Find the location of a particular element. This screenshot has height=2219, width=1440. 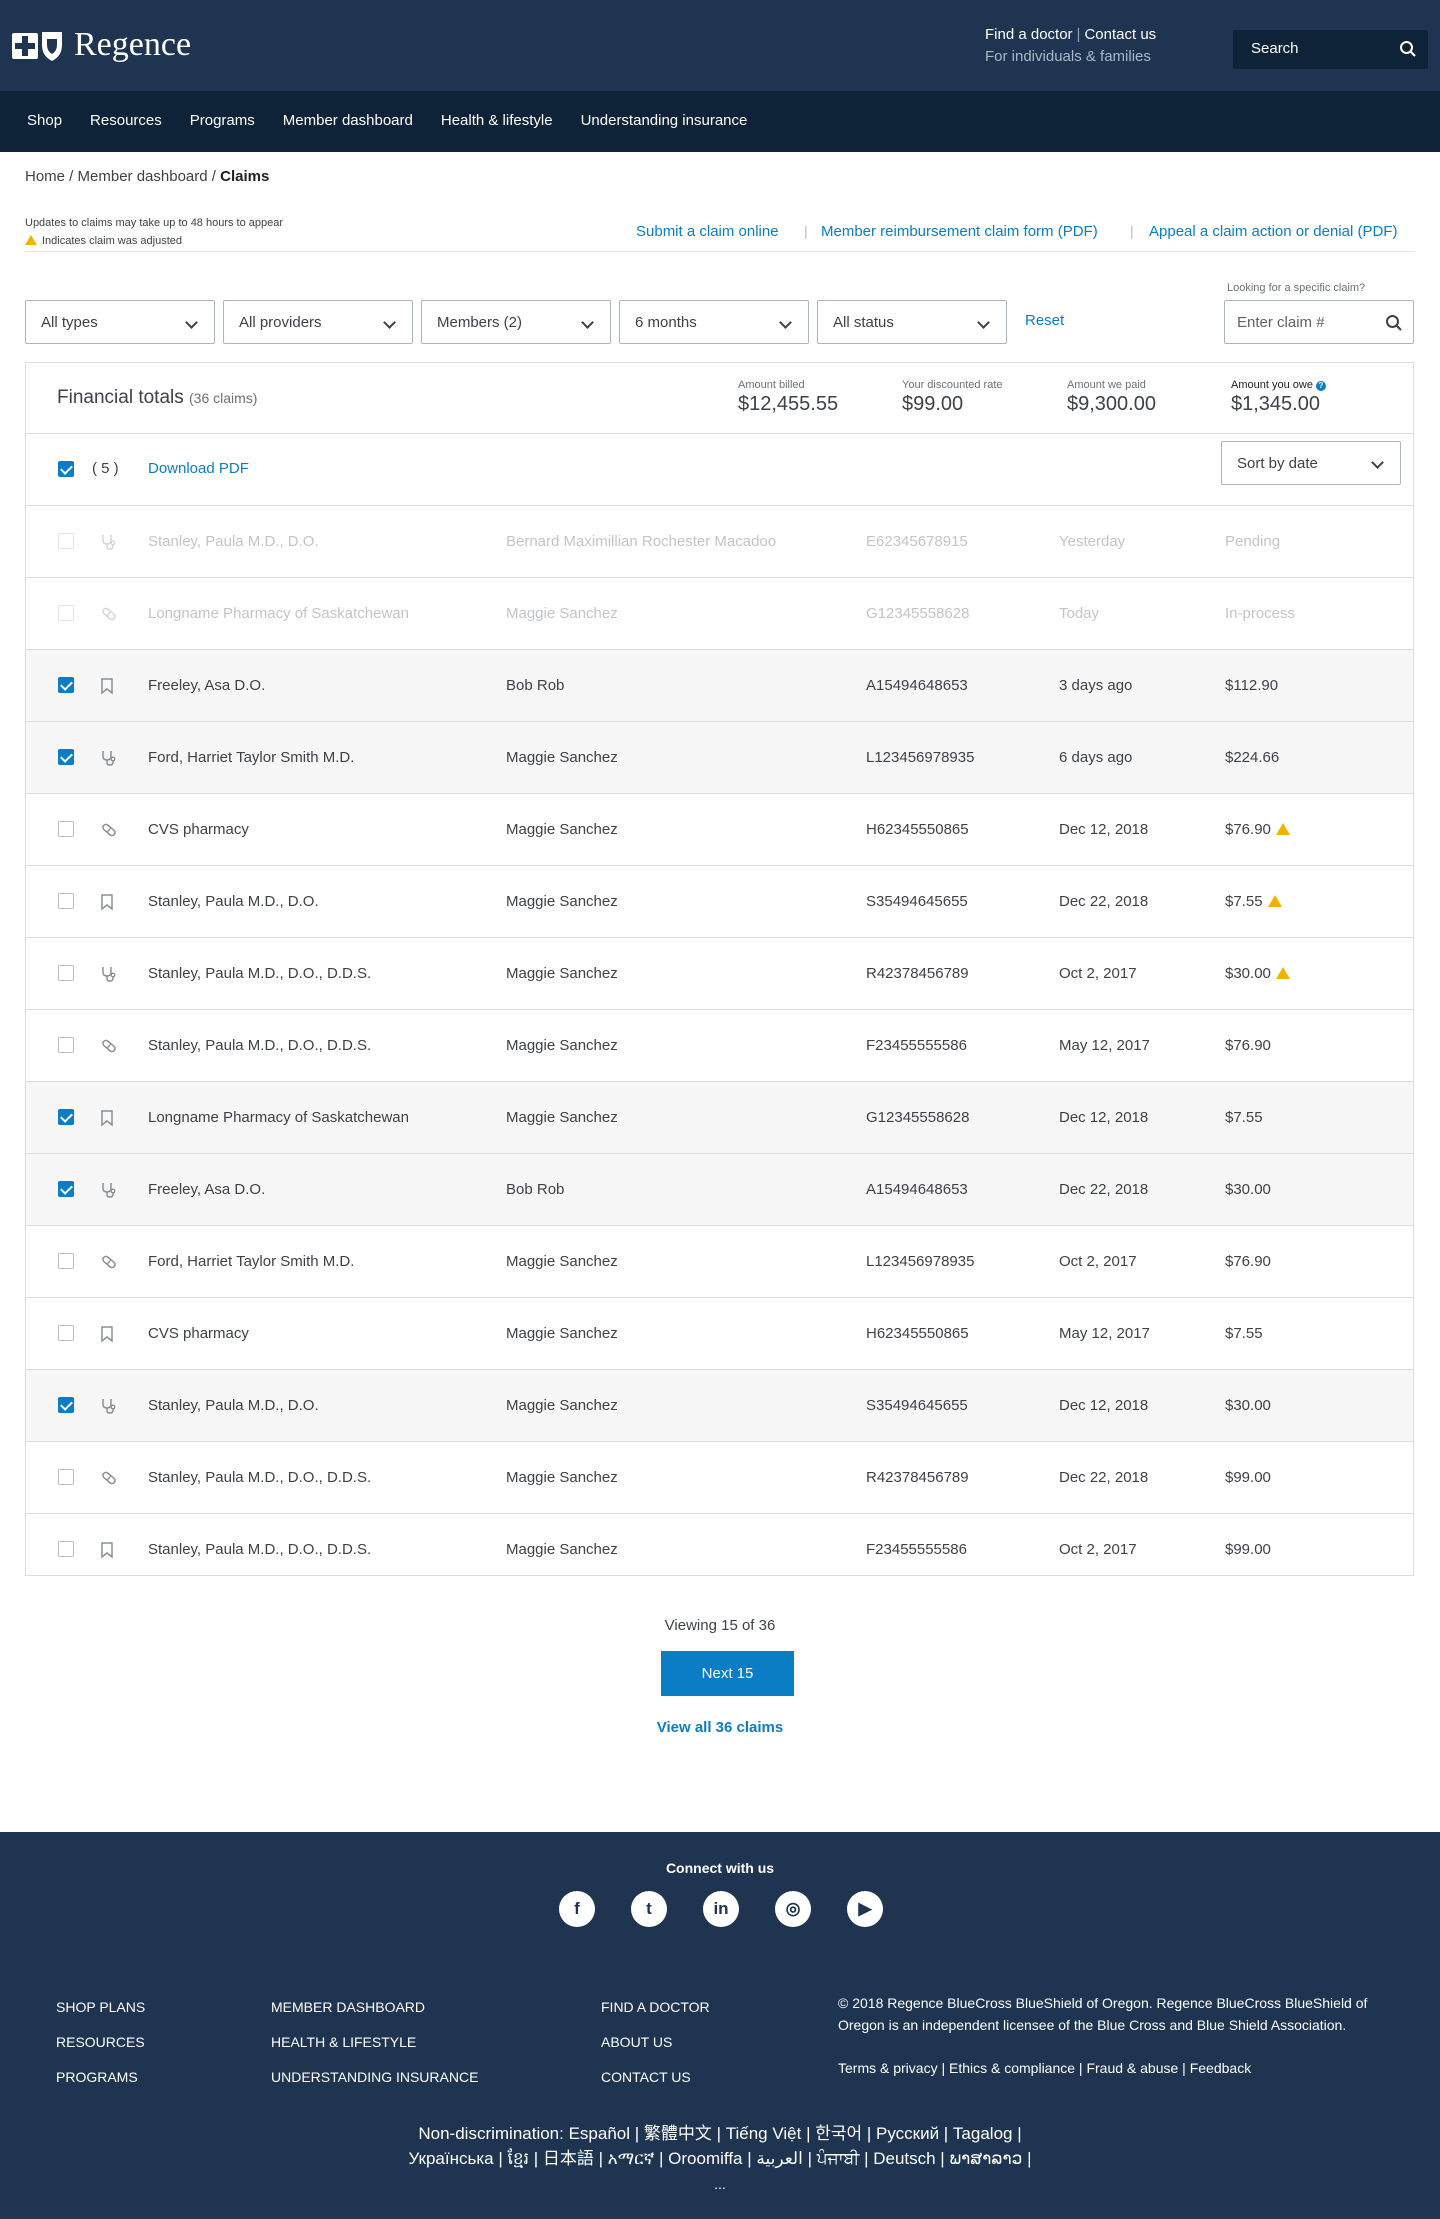

footer-link: Understanding insurance is located at coordinates (374, 2077).